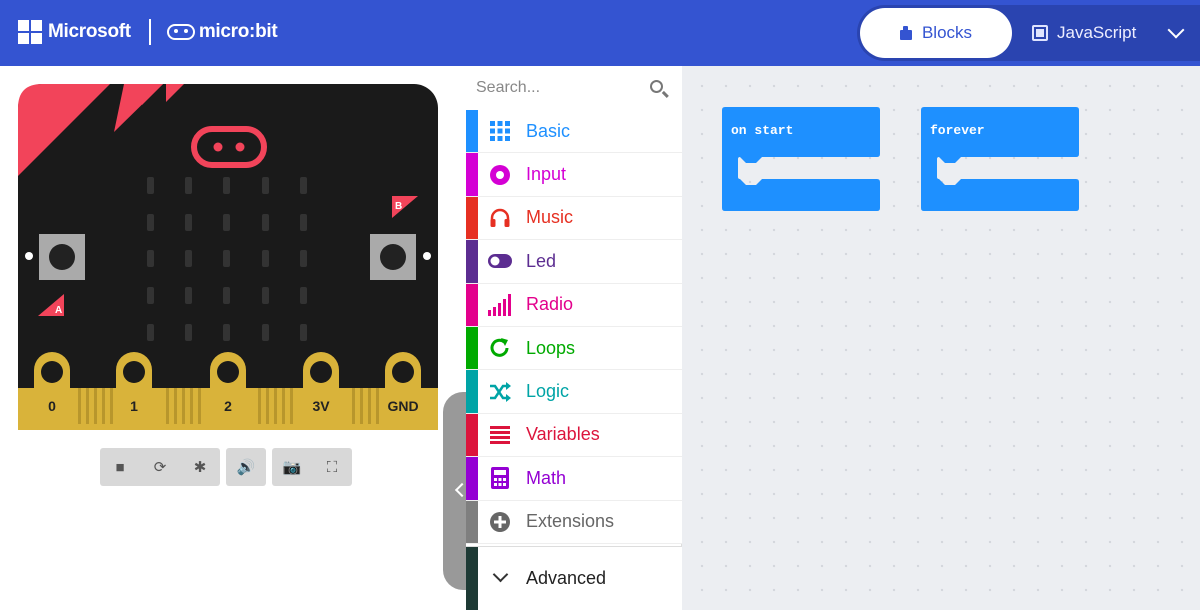  Describe the element at coordinates (500, 348) in the screenshot. I see `loop-icon` at that location.